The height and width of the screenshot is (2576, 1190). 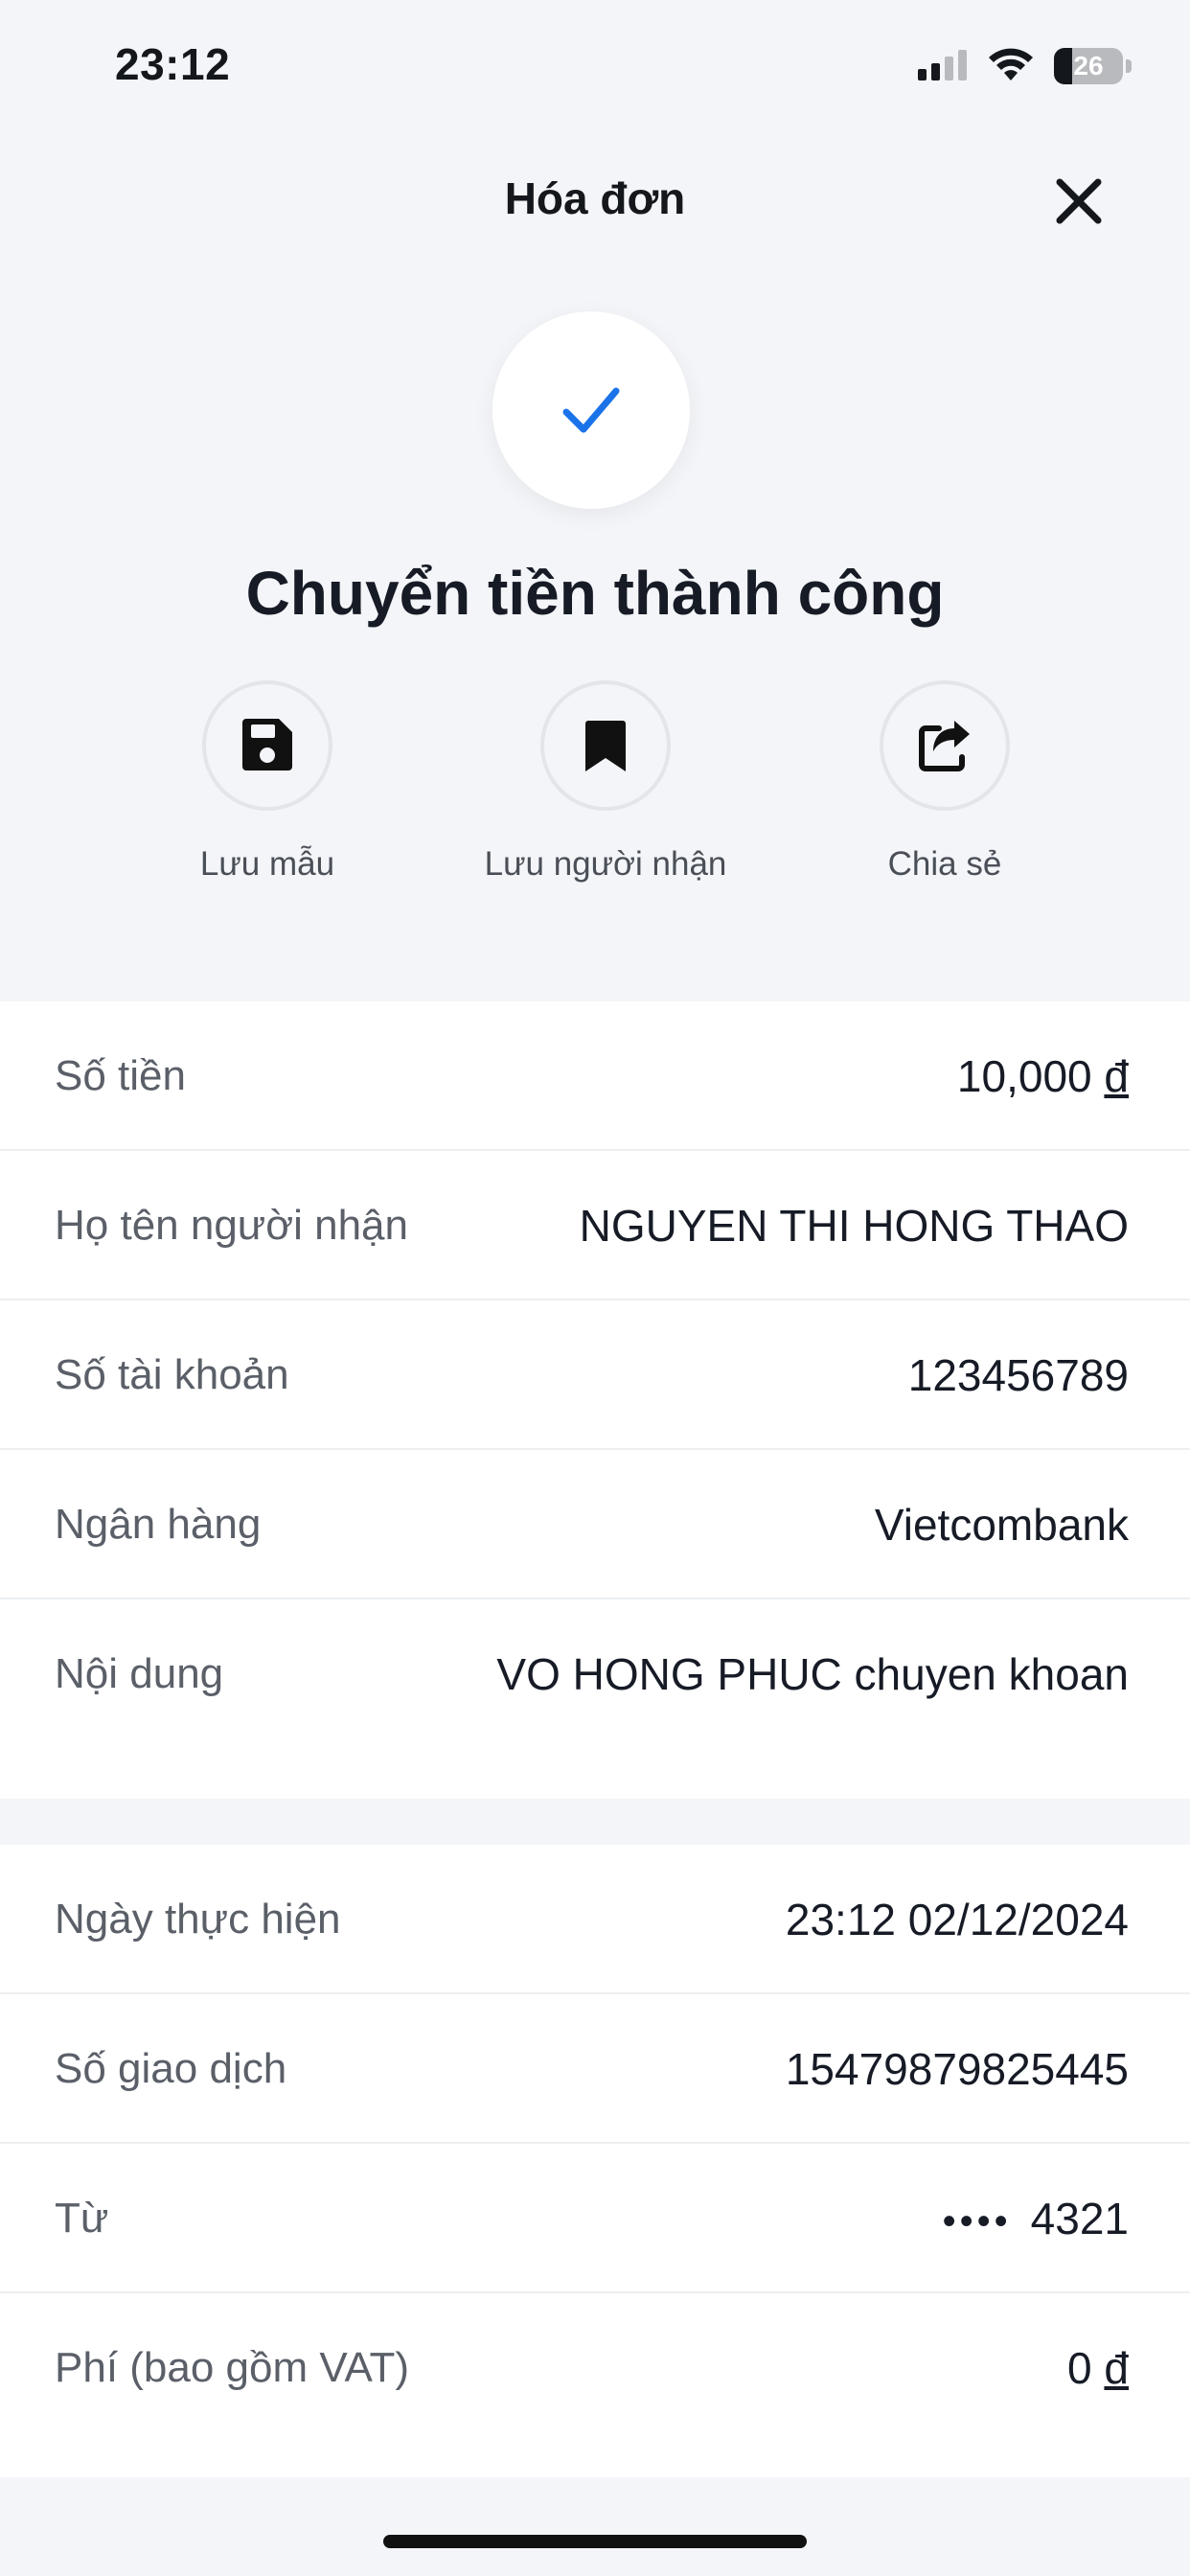 What do you see at coordinates (595, 198) in the screenshot?
I see `page-title: Hóa đơn` at bounding box center [595, 198].